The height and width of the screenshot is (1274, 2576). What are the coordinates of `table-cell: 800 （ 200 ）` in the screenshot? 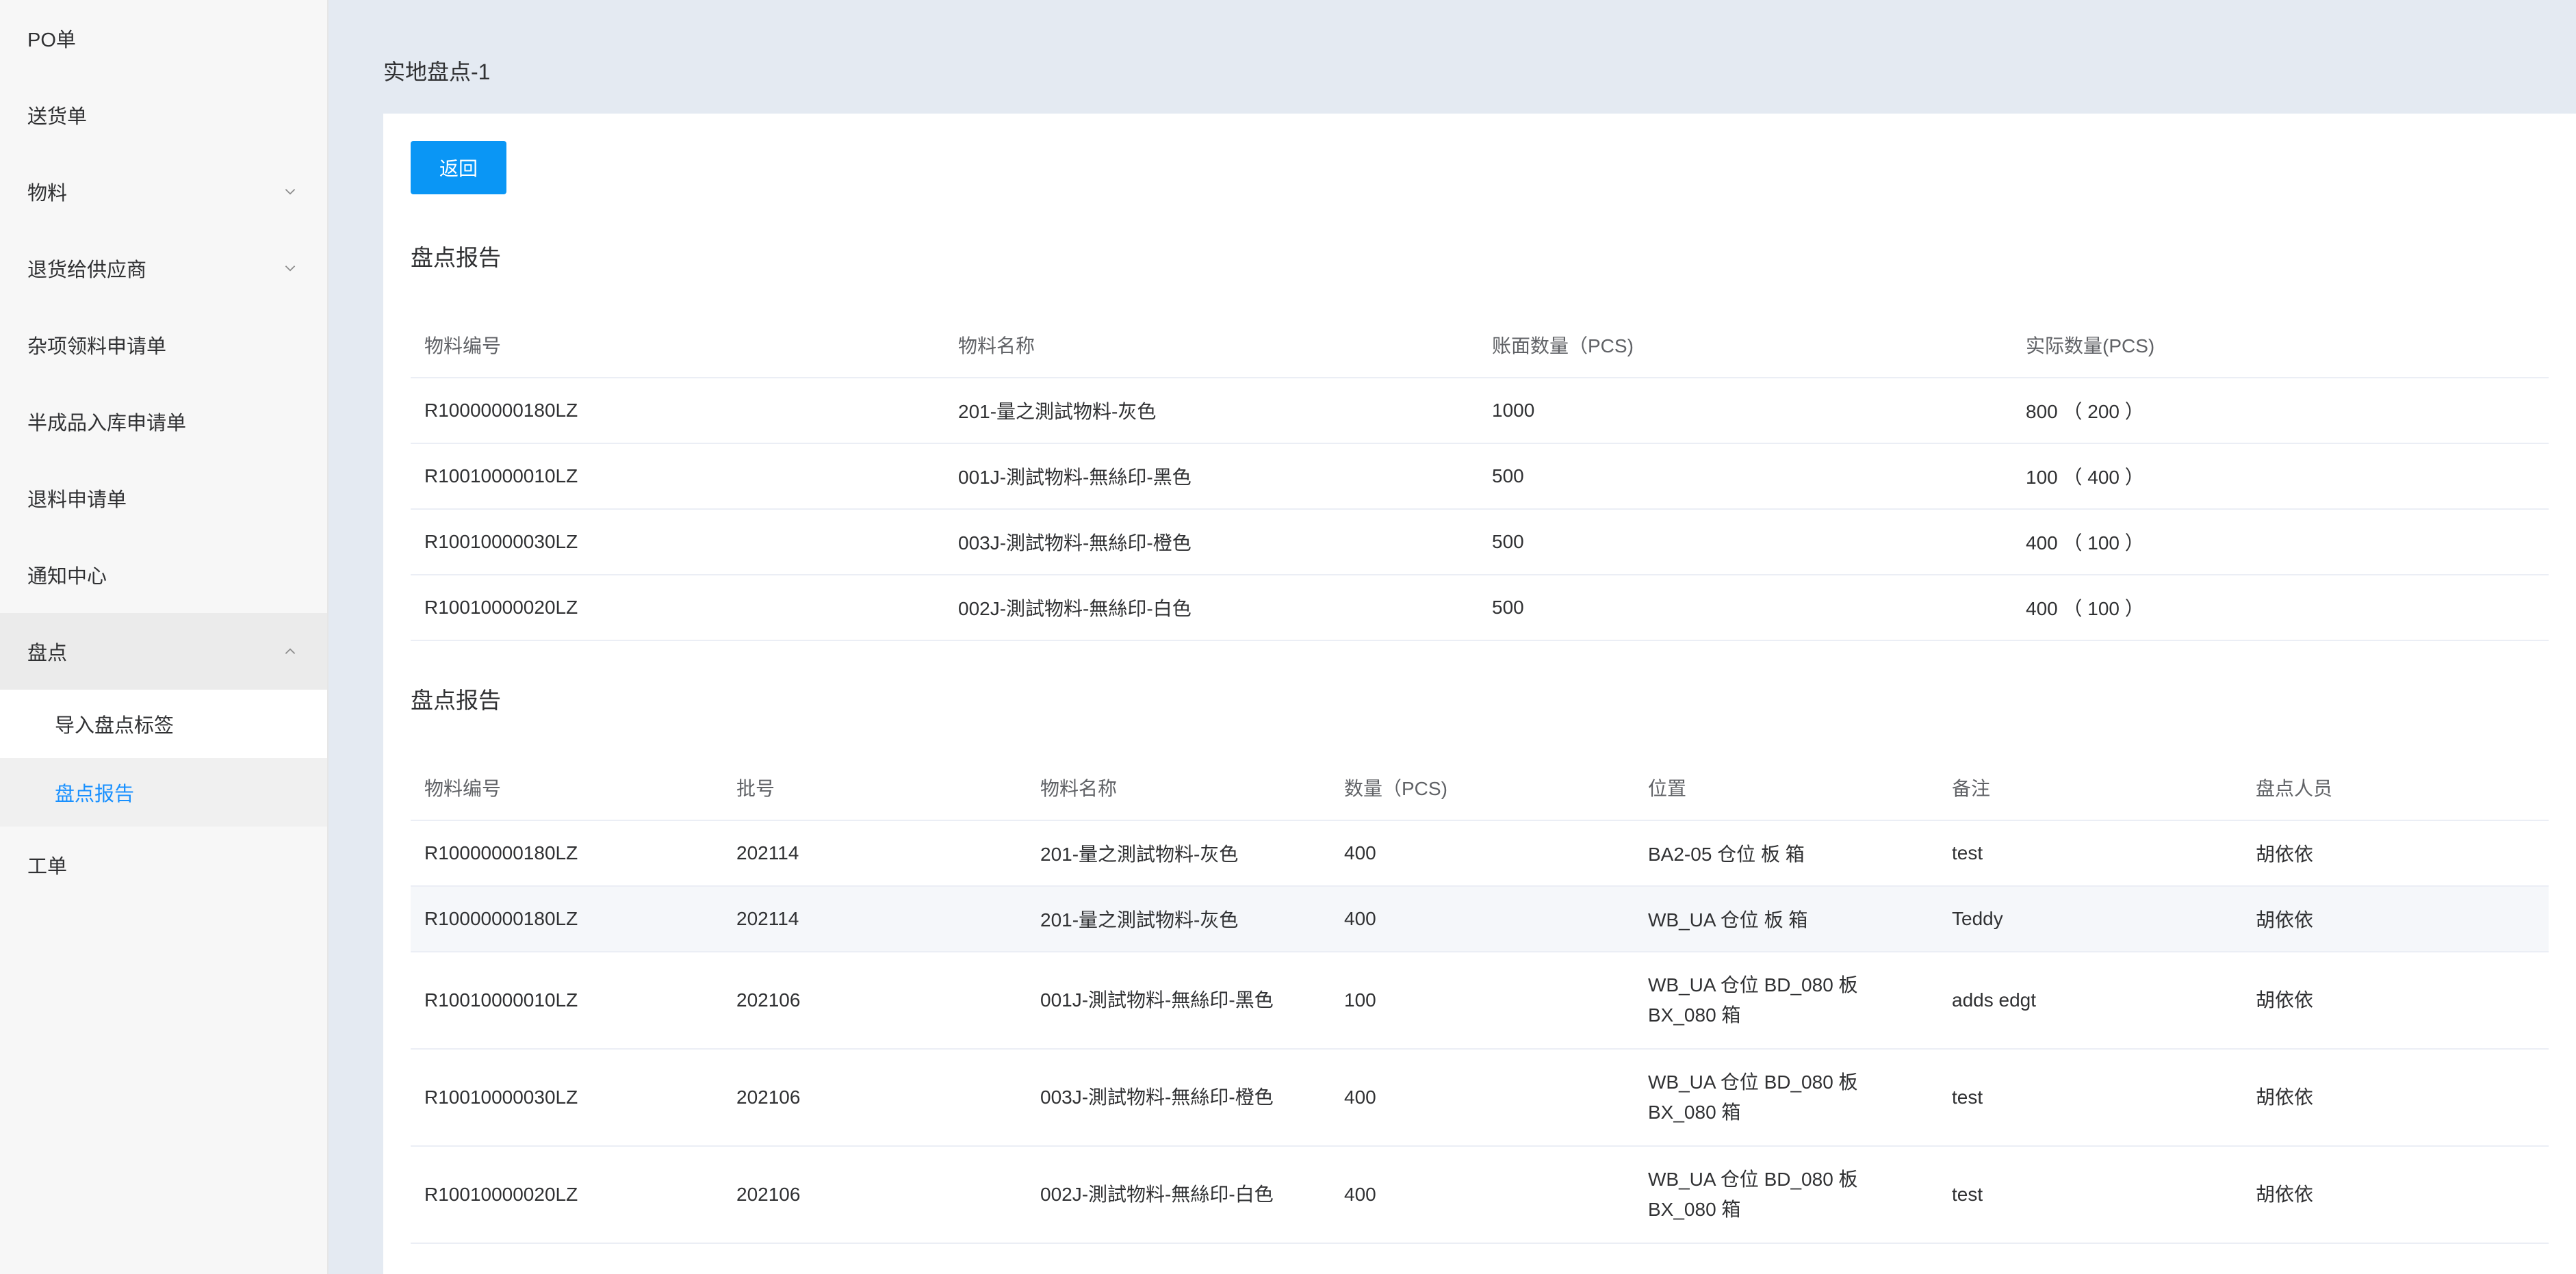 It's located at (2280, 411).